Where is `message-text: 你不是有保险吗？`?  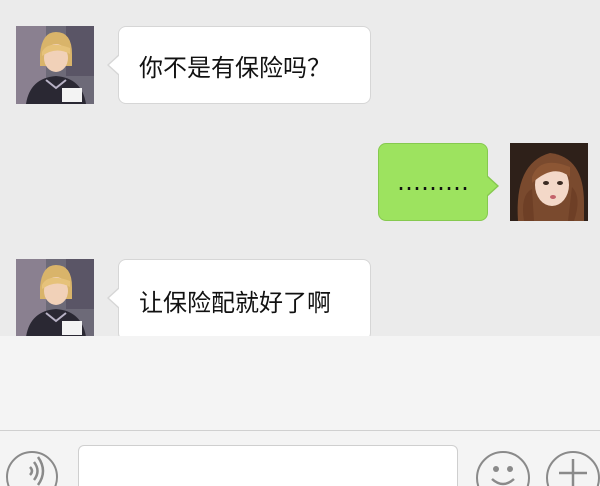
message-text: 你不是有保险吗？ is located at coordinates (235, 67).